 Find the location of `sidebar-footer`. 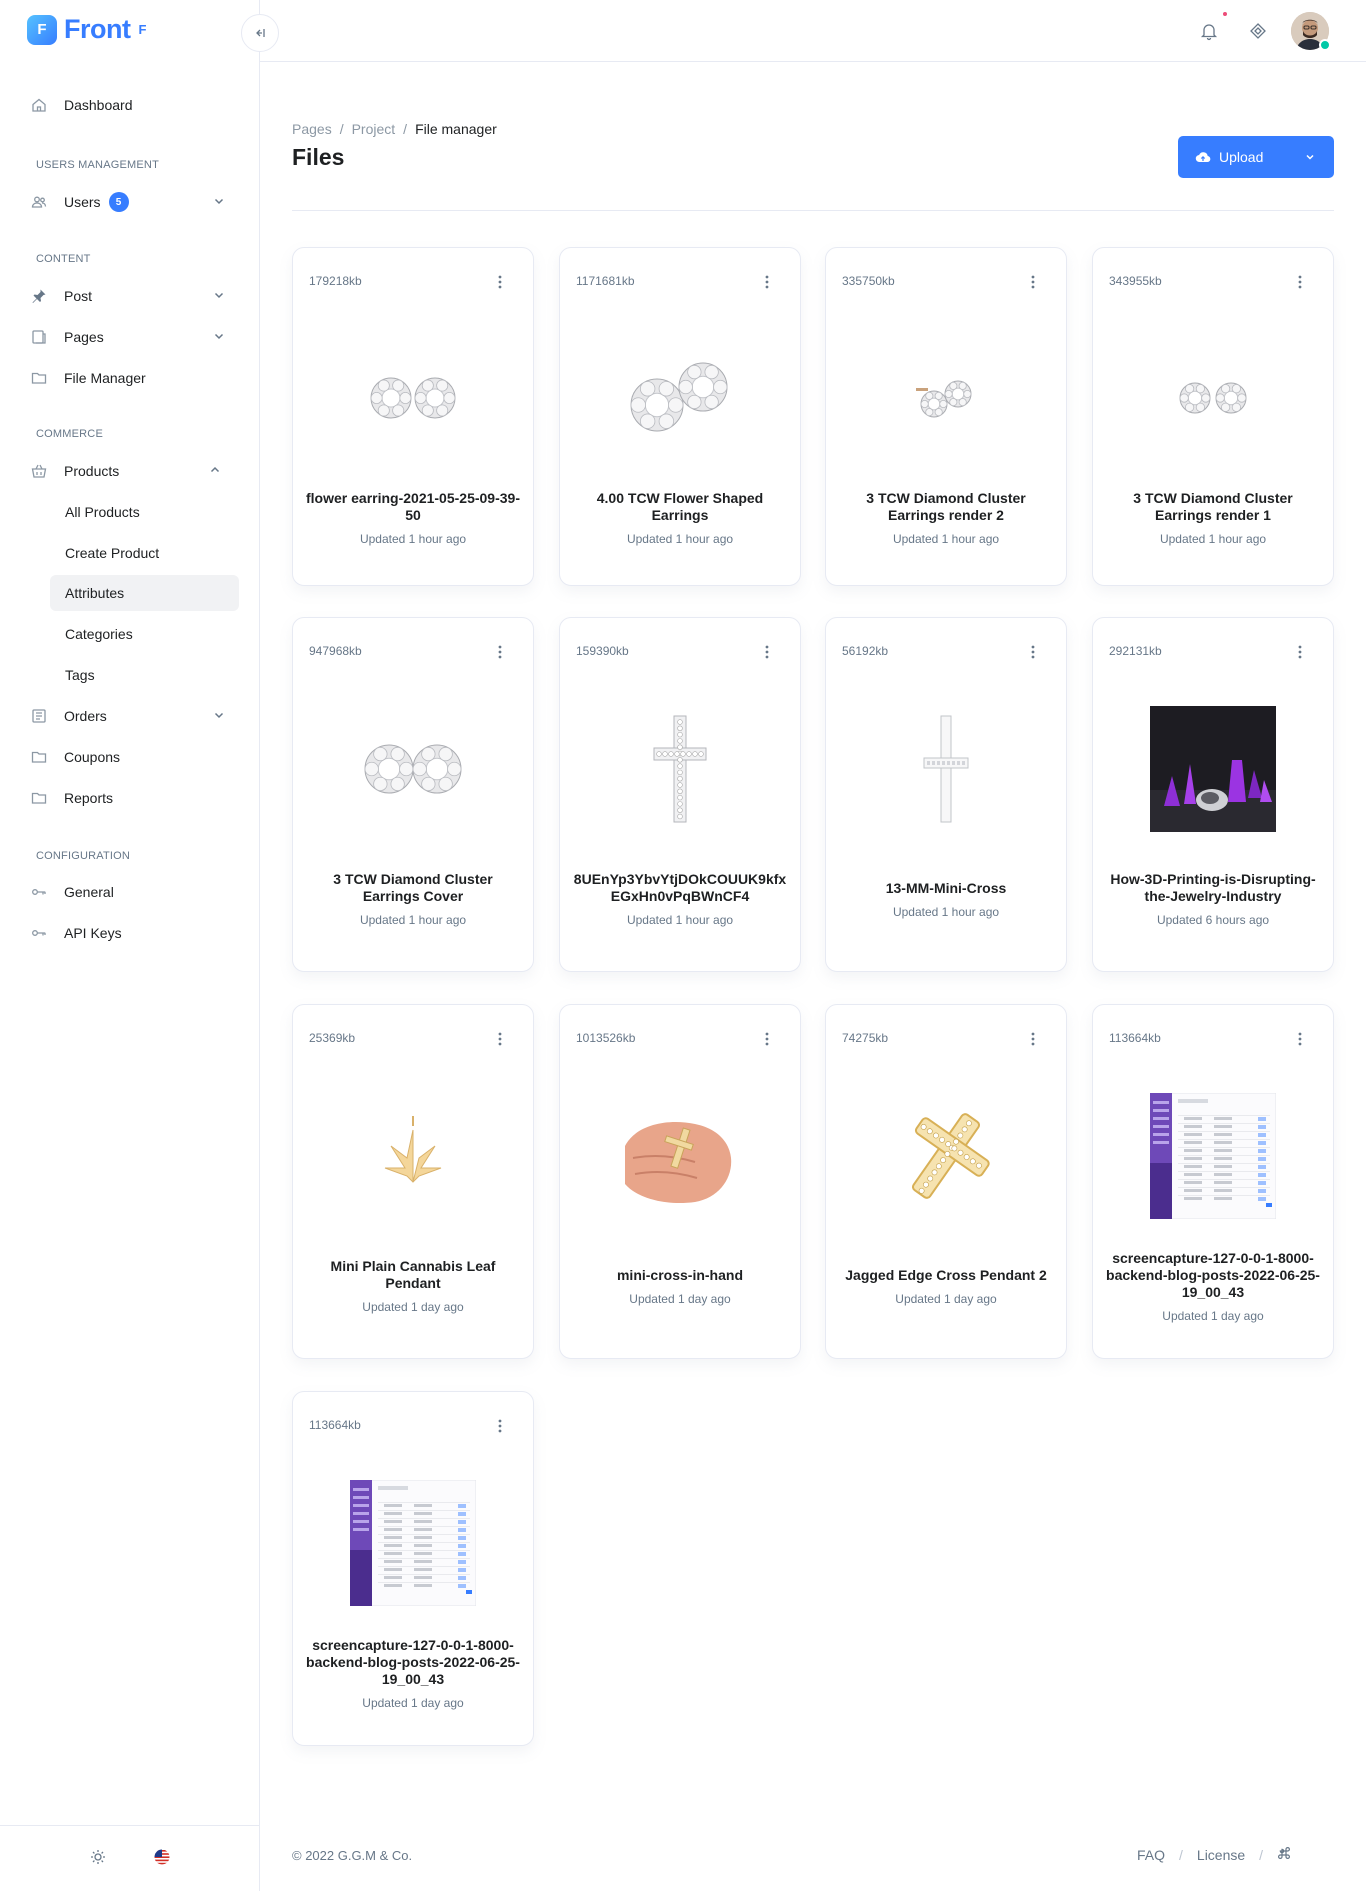

sidebar-footer is located at coordinates (130, 1858).